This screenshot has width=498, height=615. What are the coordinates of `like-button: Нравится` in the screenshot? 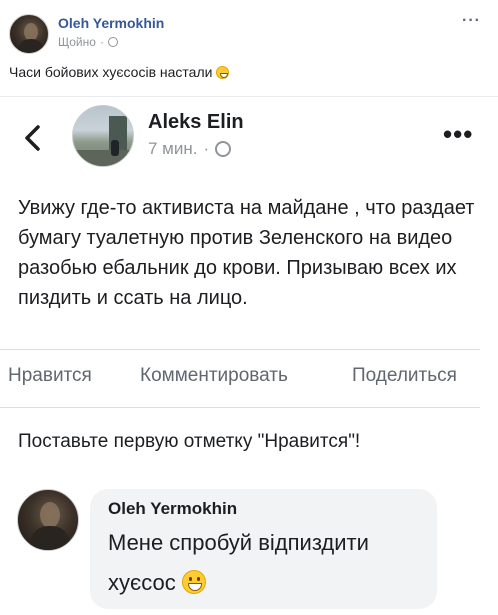 It's located at (50, 376).